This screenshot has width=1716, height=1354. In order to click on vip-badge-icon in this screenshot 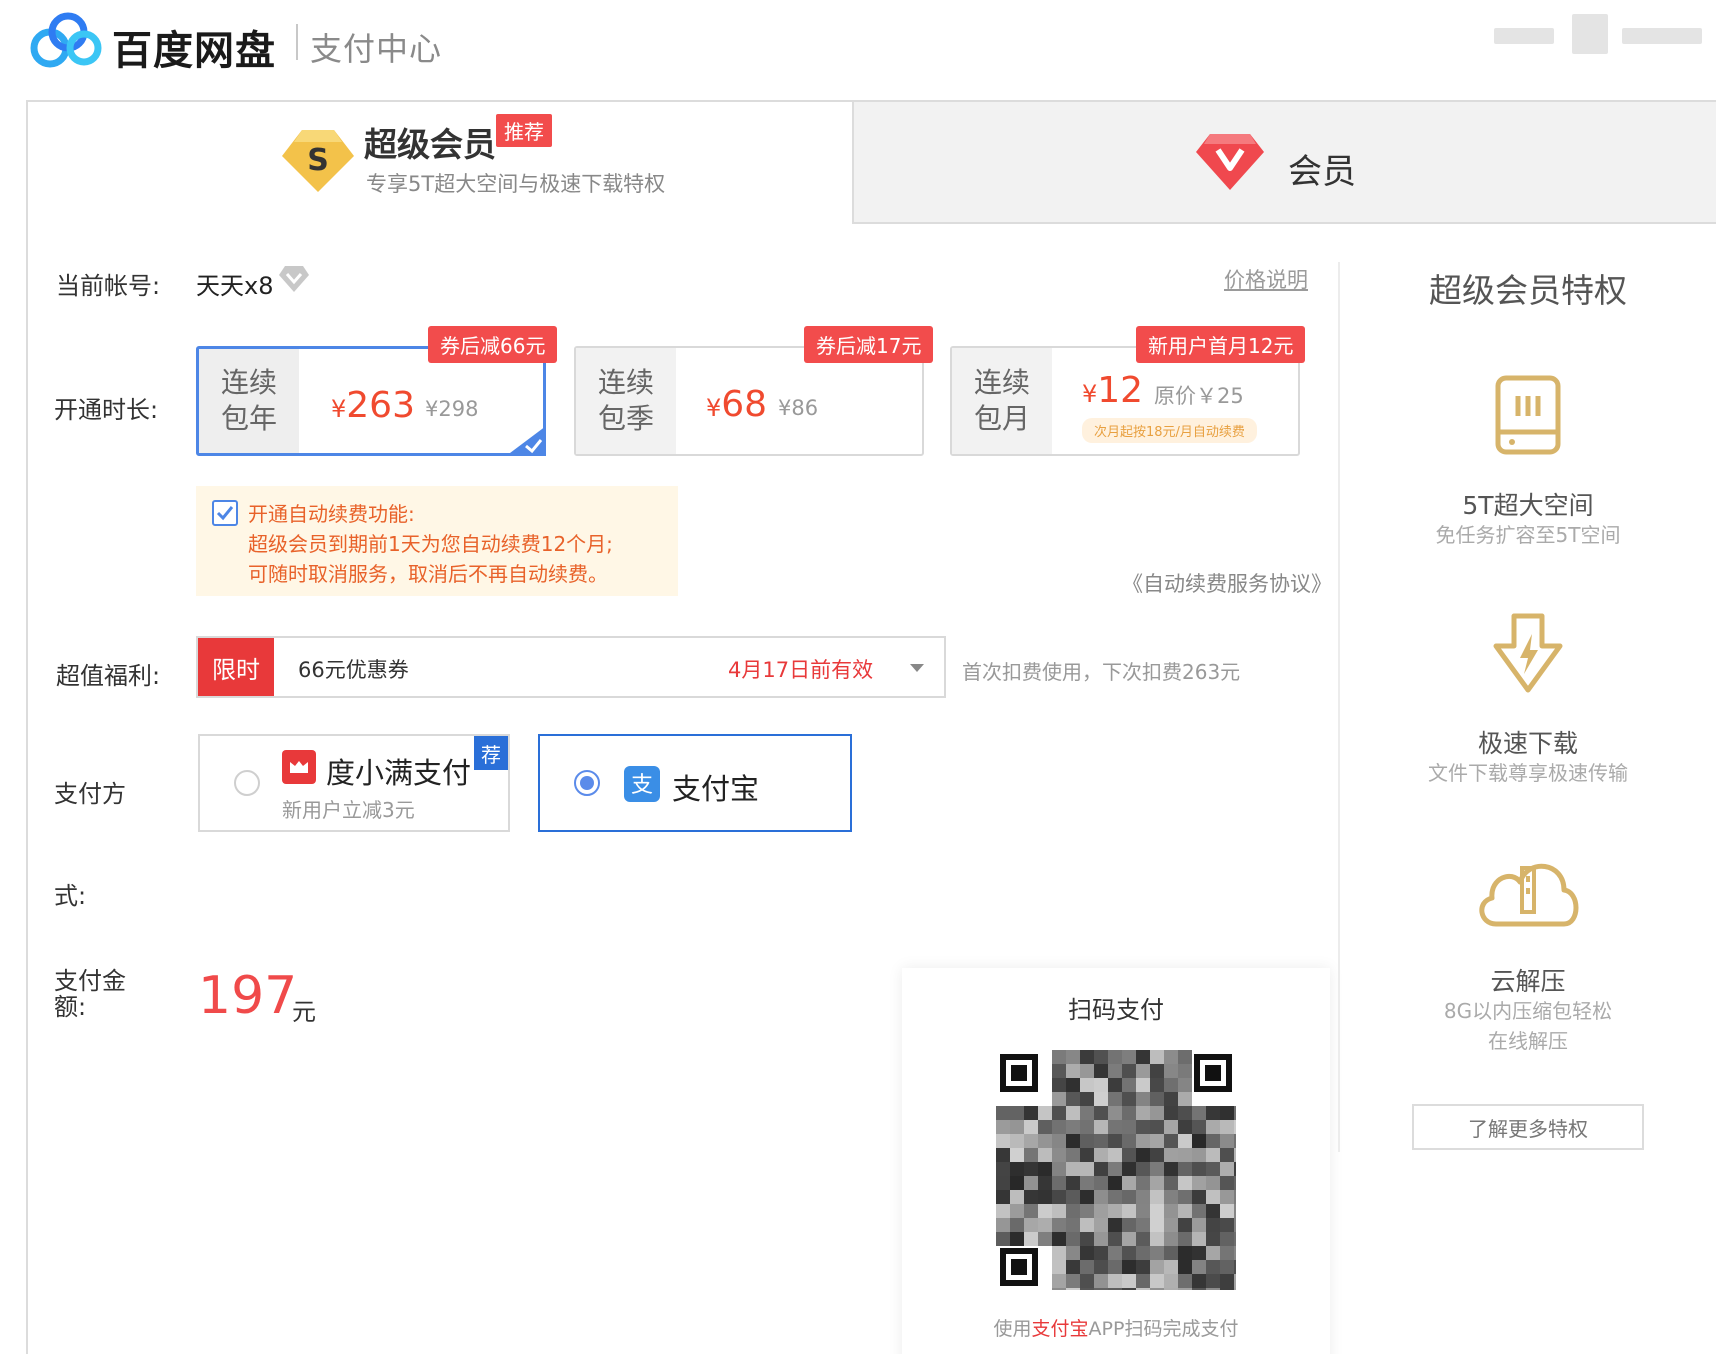, I will do `click(1230, 162)`.